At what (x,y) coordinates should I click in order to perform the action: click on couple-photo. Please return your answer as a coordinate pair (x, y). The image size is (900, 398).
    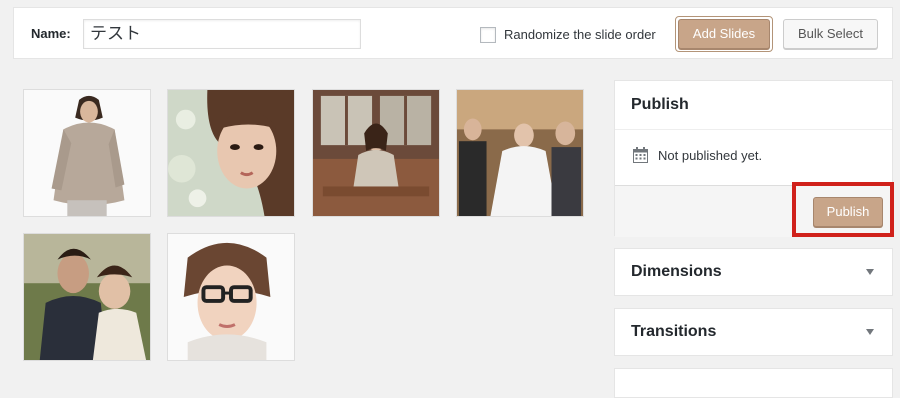
    Looking at the image, I should click on (87, 297).